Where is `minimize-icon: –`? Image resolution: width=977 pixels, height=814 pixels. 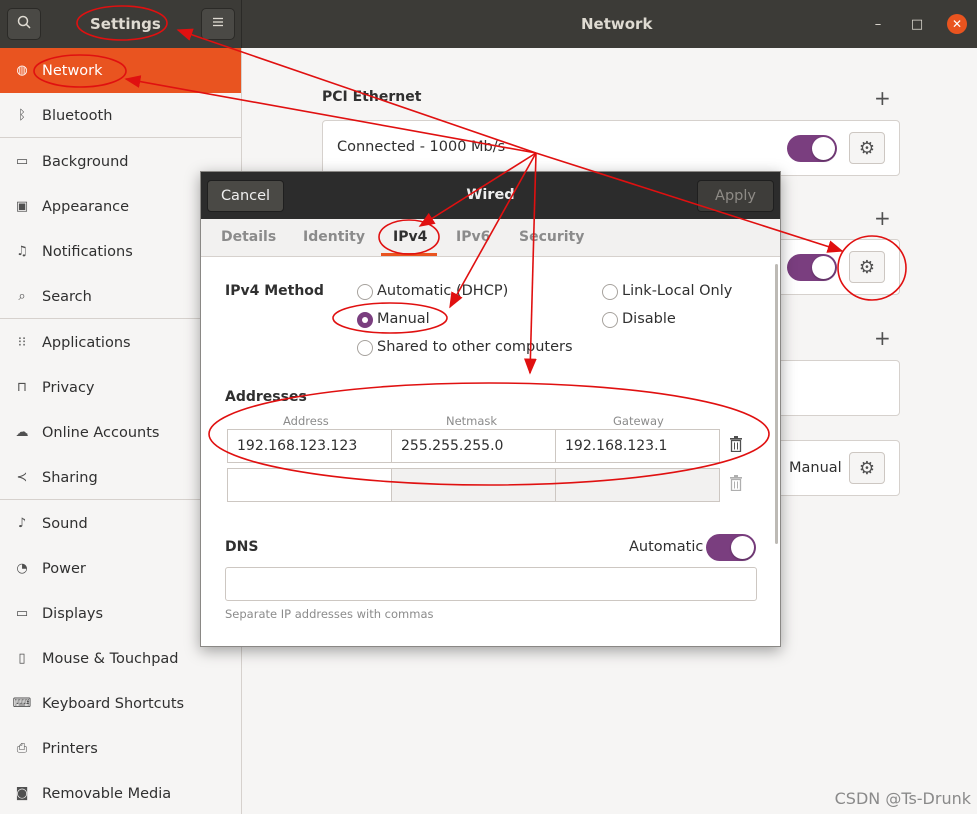 minimize-icon: – is located at coordinates (878, 24).